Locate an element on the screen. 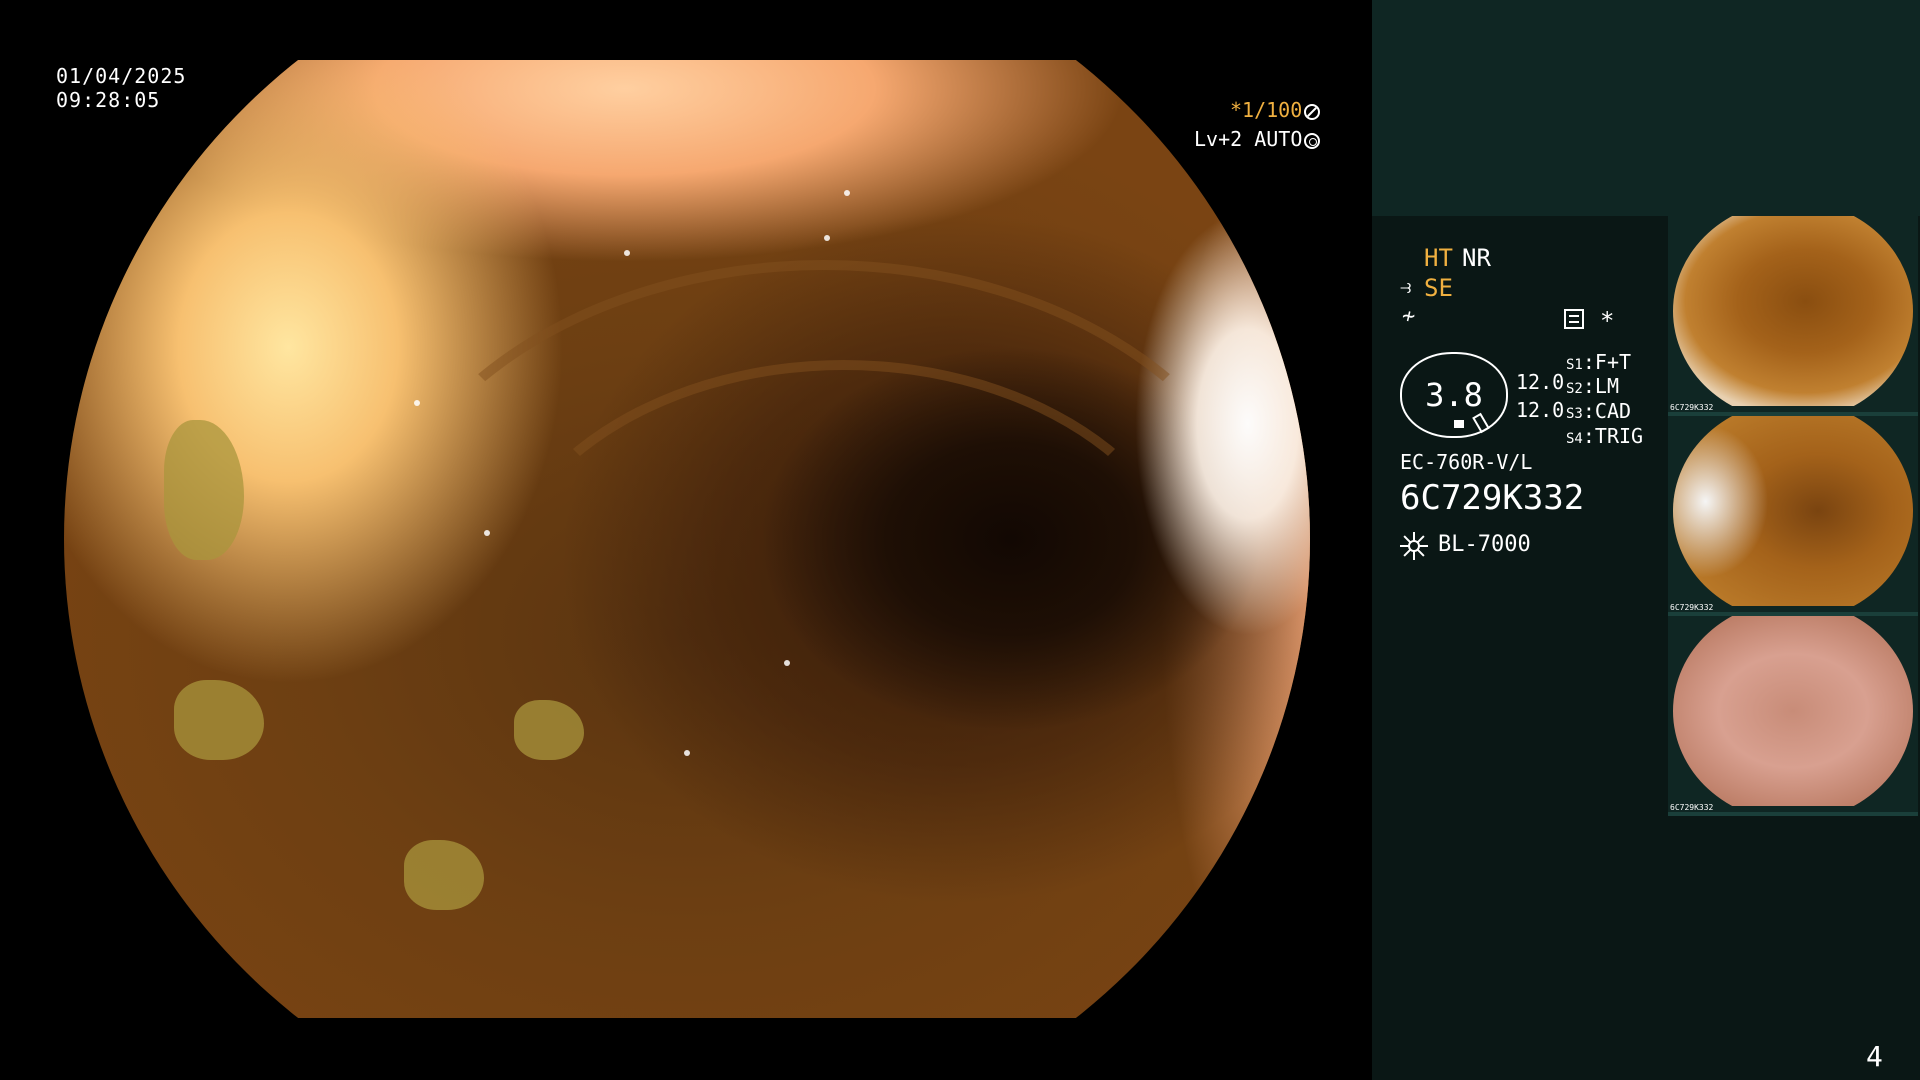  shutter-speed: *1/100 is located at coordinates (1275, 110).